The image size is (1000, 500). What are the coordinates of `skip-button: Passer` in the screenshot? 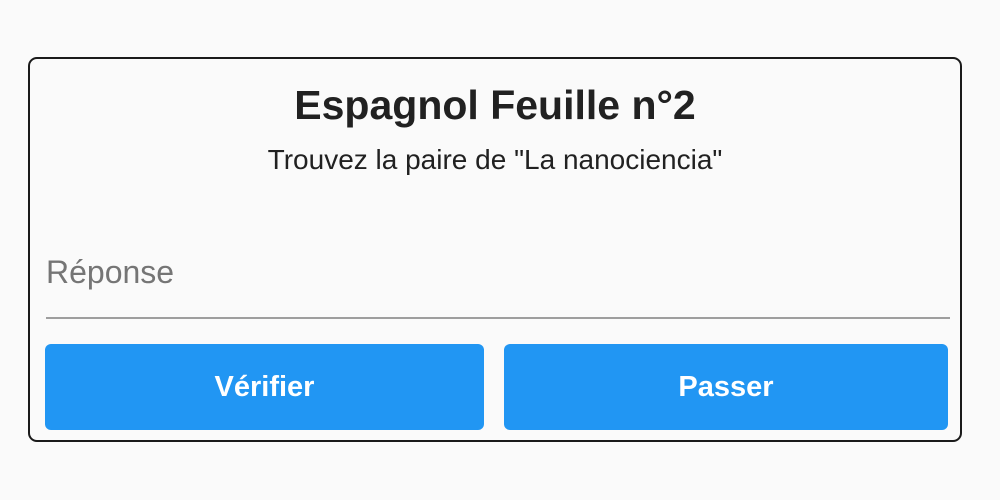 It's located at (726, 387).